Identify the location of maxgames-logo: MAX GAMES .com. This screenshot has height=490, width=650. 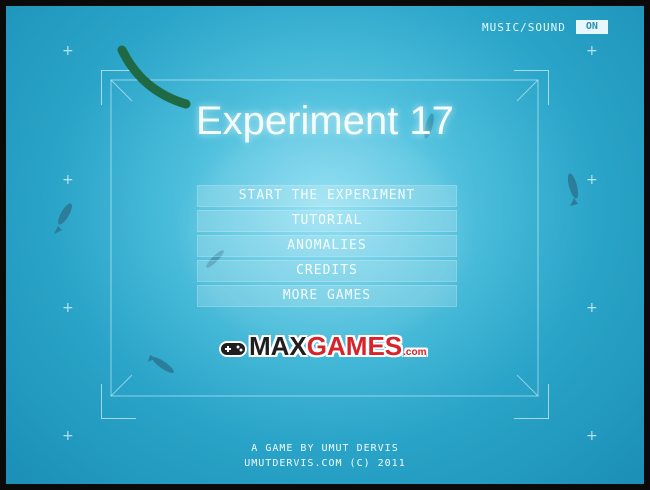
(322, 349).